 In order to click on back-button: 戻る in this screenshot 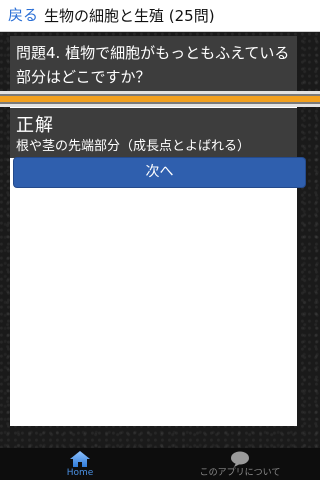, I will do `click(22, 16)`.